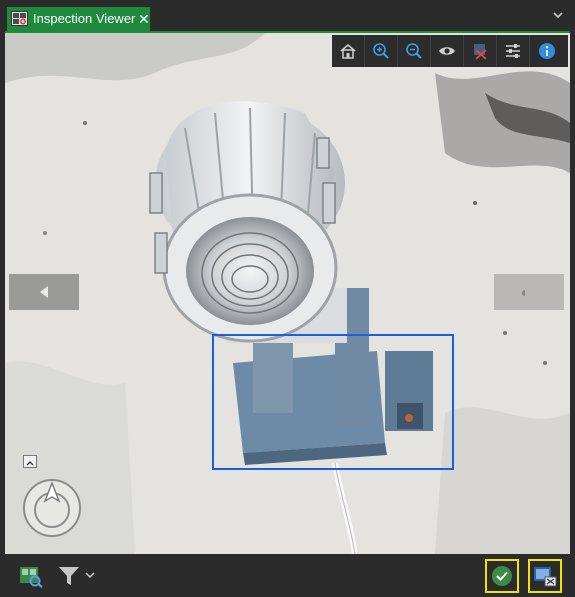 This screenshot has width=575, height=597. I want to click on clear-selection-icon, so click(480, 52).